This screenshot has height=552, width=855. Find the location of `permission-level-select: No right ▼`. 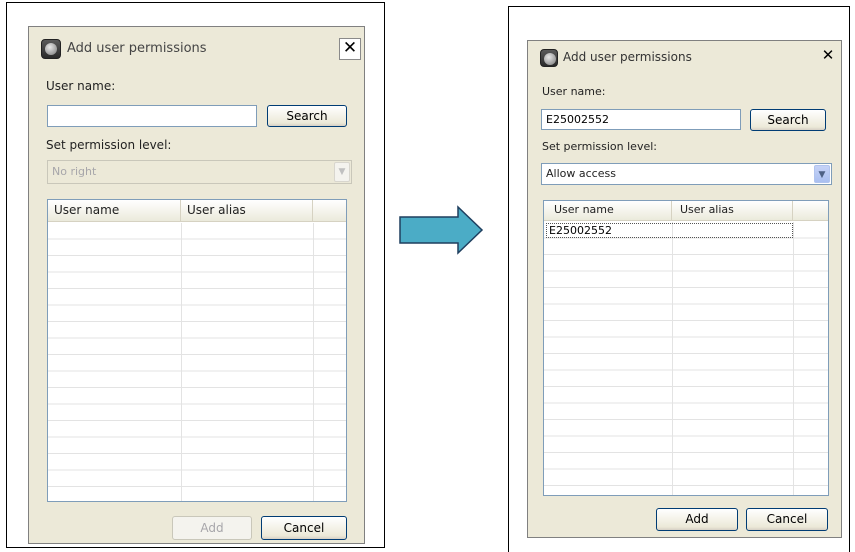

permission-level-select: No right ▼ is located at coordinates (199, 172).